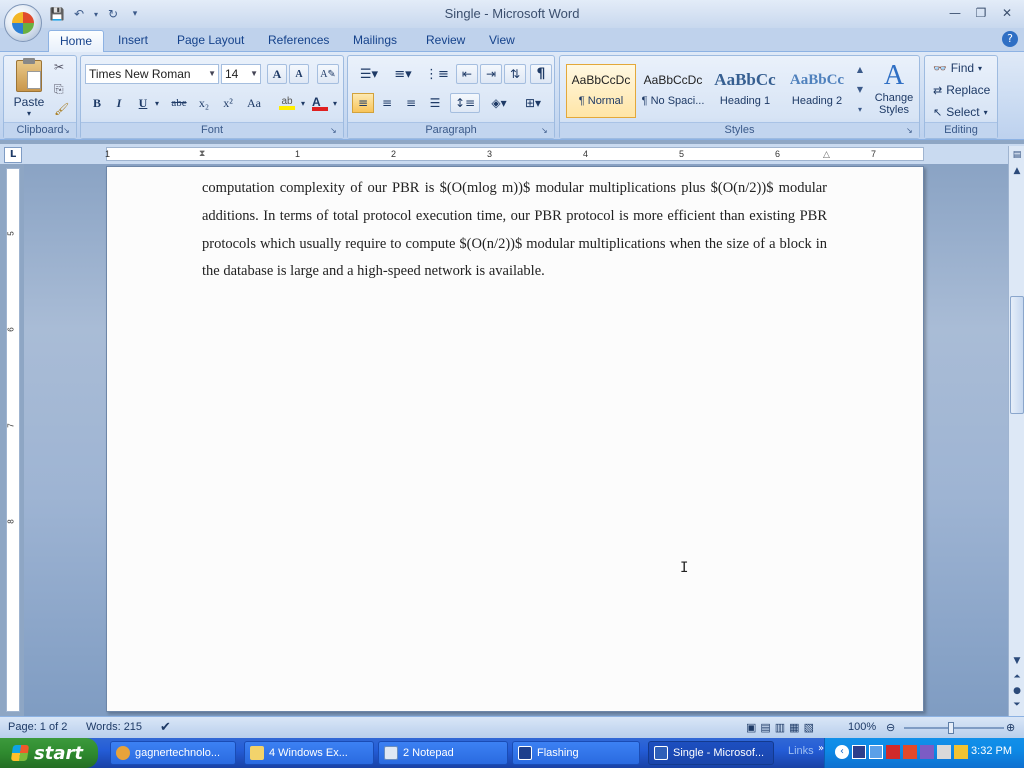  I want to click on paste-button: Paste ▾, so click(29, 88).